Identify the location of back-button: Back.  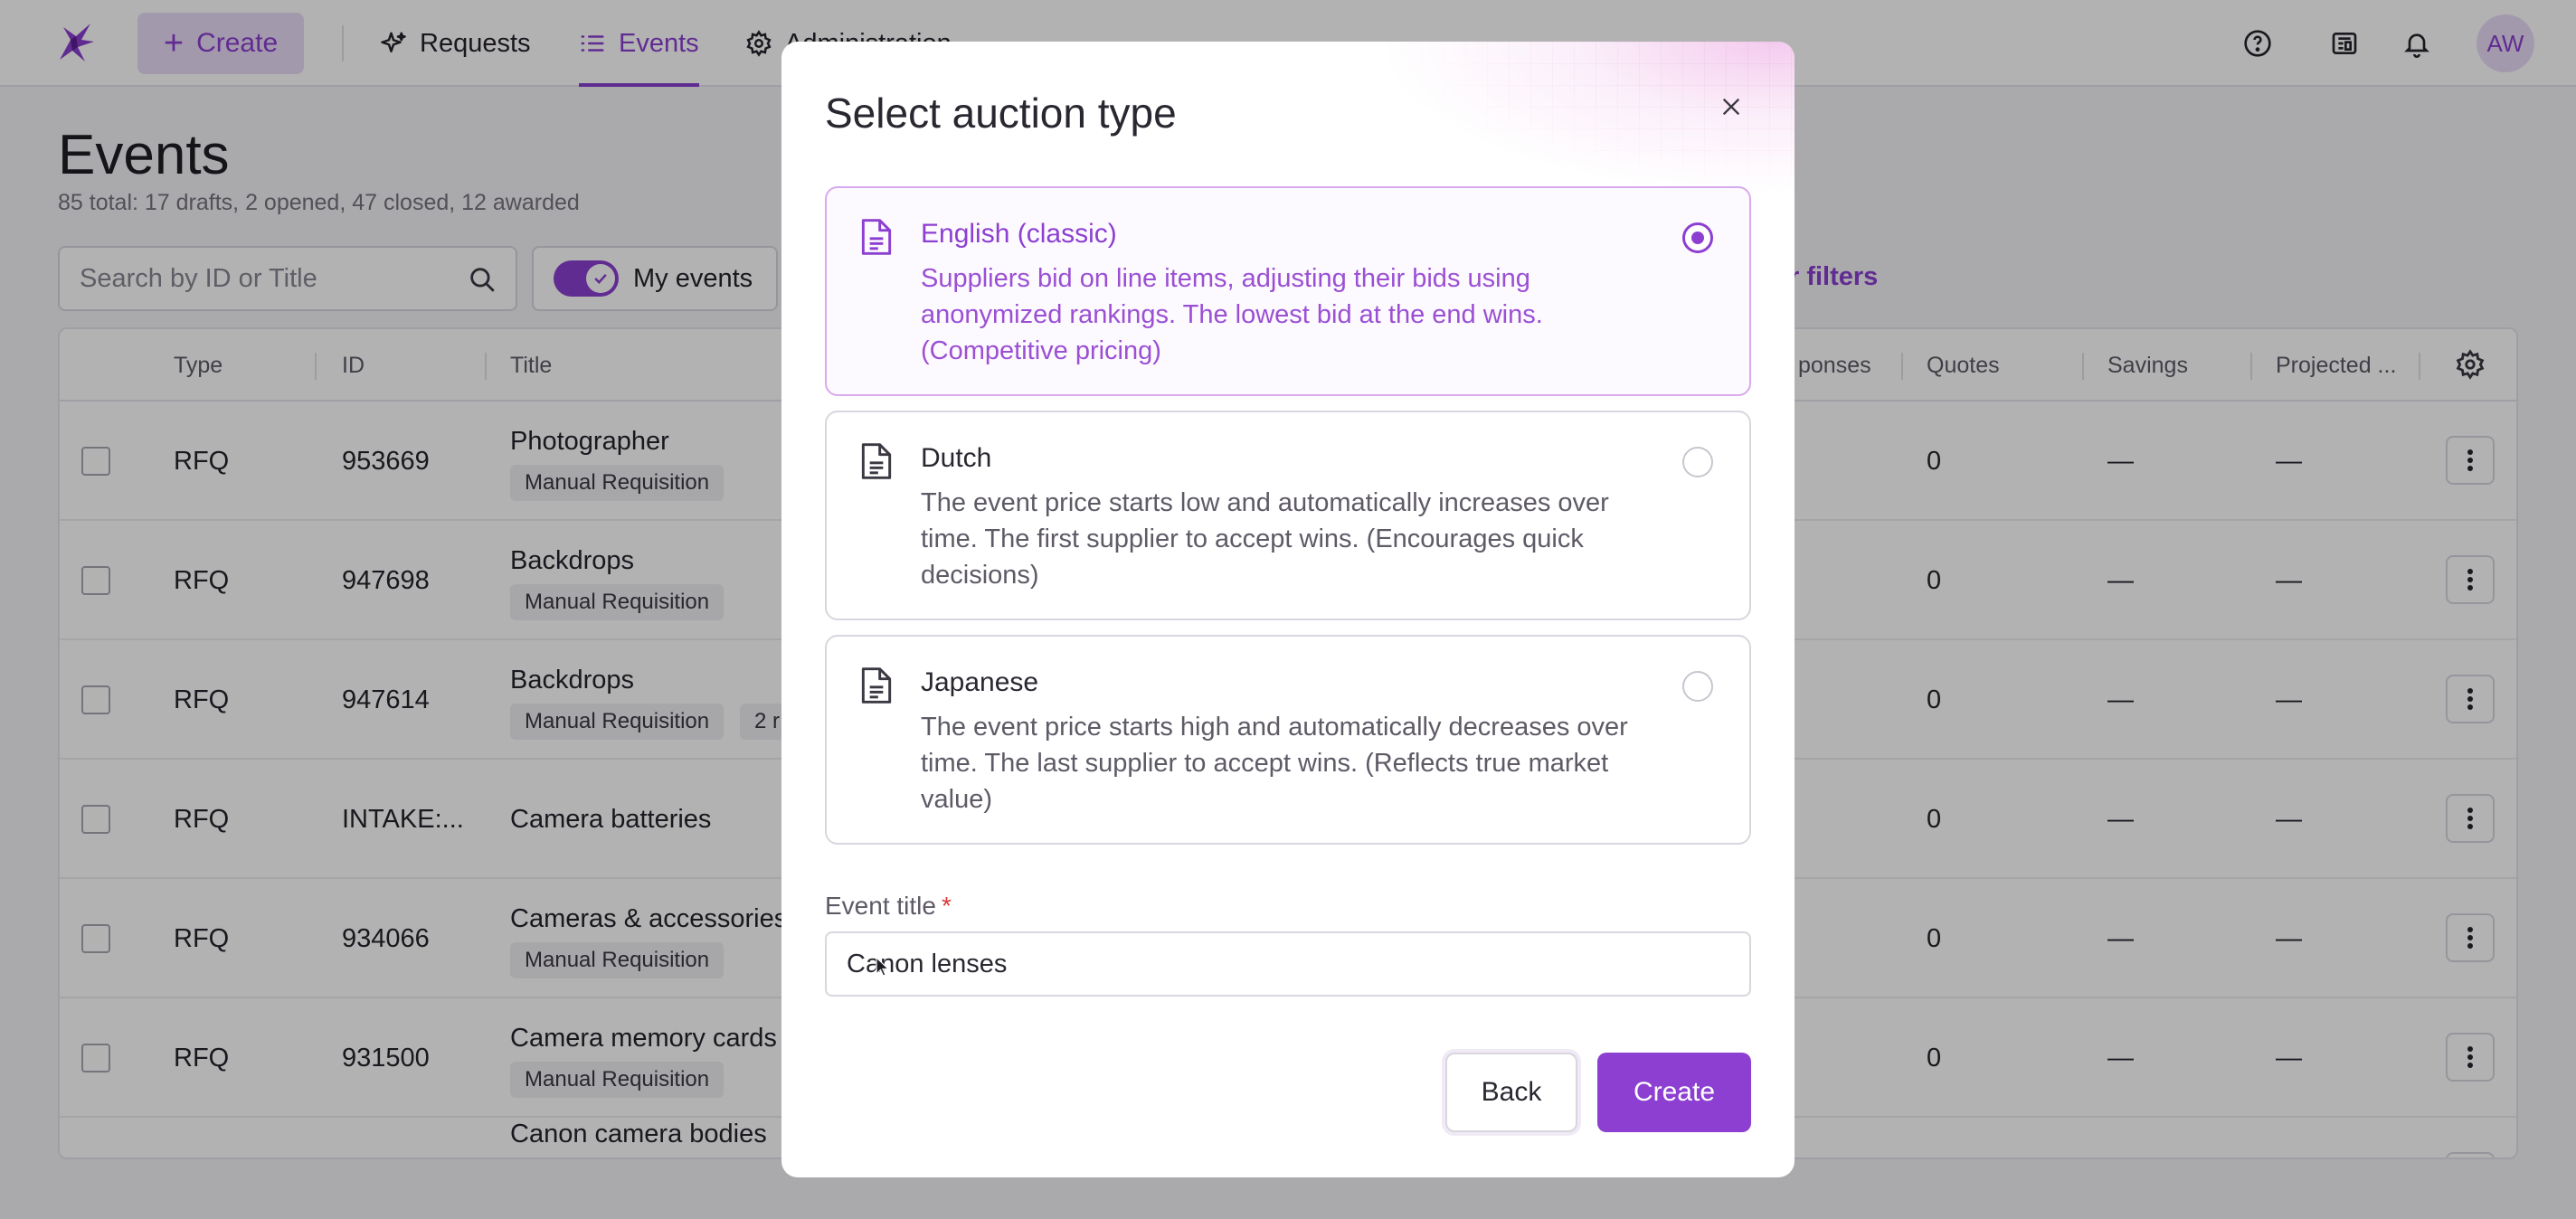
(1511, 1092).